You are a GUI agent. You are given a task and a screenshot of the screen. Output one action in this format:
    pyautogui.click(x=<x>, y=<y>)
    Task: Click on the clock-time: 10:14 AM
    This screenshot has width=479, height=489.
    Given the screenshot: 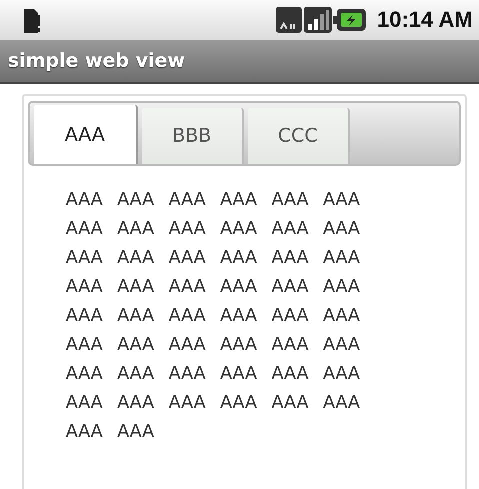 What is the action you would take?
    pyautogui.click(x=425, y=20)
    